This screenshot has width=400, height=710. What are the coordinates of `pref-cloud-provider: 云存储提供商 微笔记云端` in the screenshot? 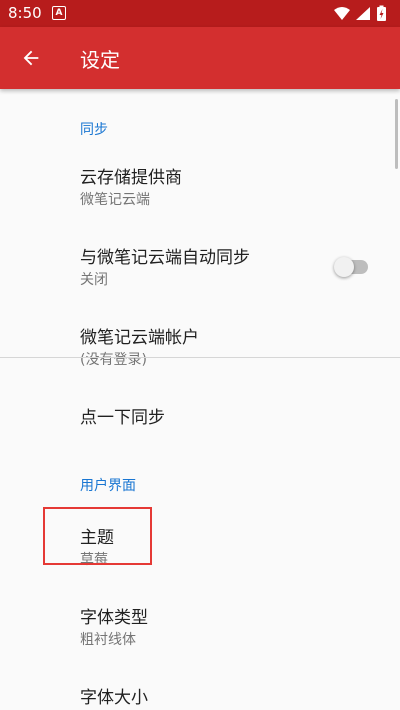 It's located at (200, 182).